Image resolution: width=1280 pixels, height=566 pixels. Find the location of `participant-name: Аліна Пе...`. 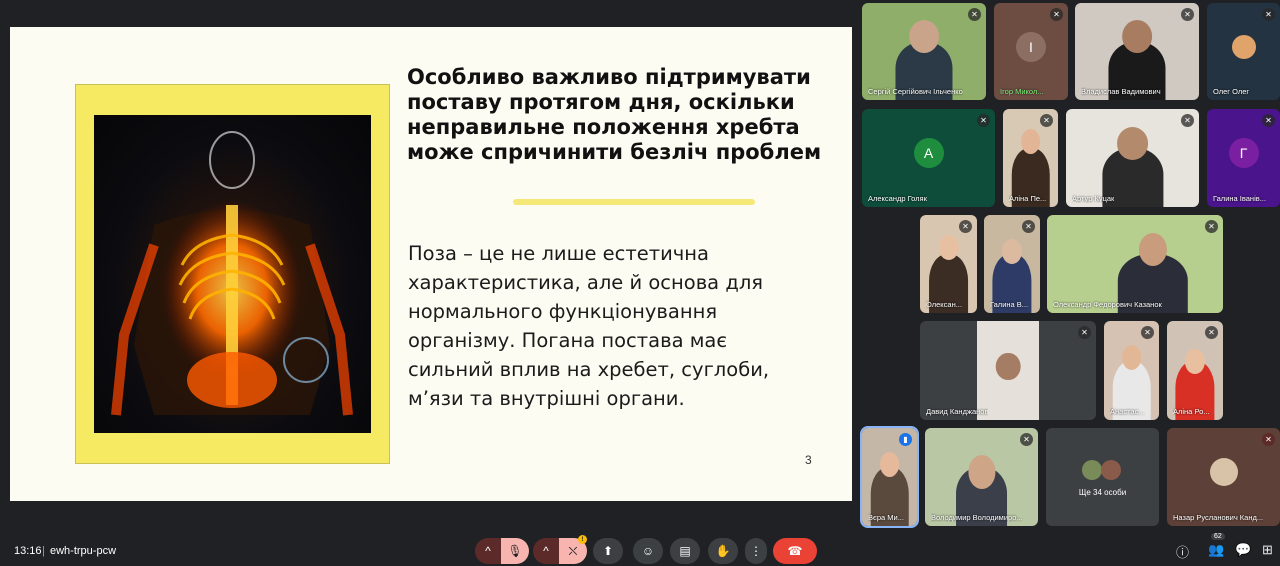

participant-name: Аліна Пе... is located at coordinates (1028, 198).